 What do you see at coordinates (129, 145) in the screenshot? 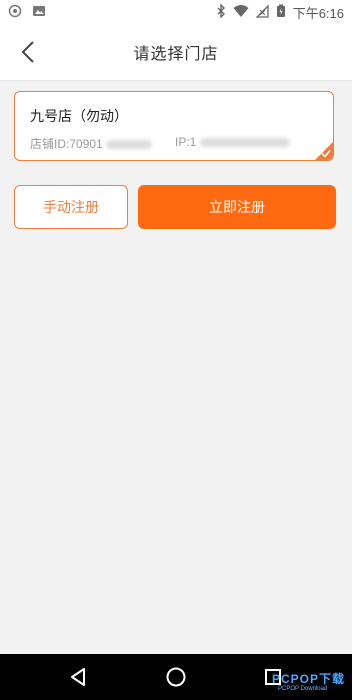
I see `store-id-redacted` at bounding box center [129, 145].